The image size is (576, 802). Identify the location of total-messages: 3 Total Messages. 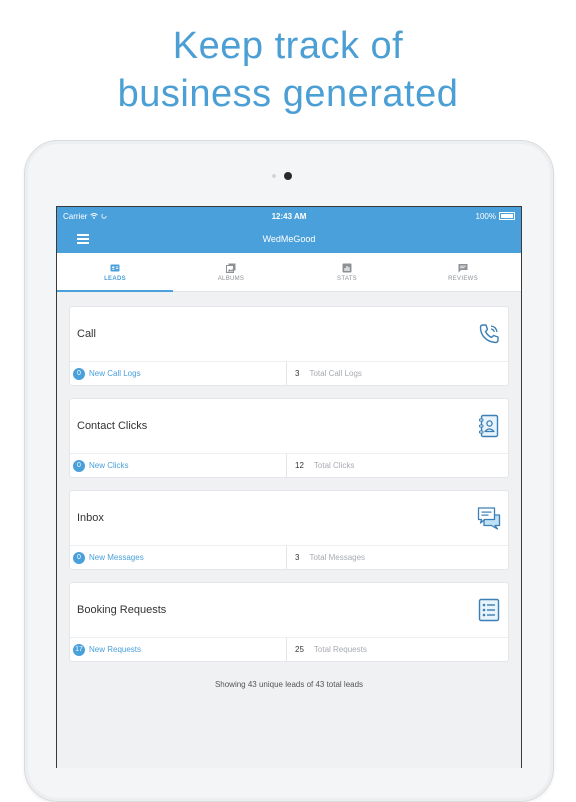
(397, 557).